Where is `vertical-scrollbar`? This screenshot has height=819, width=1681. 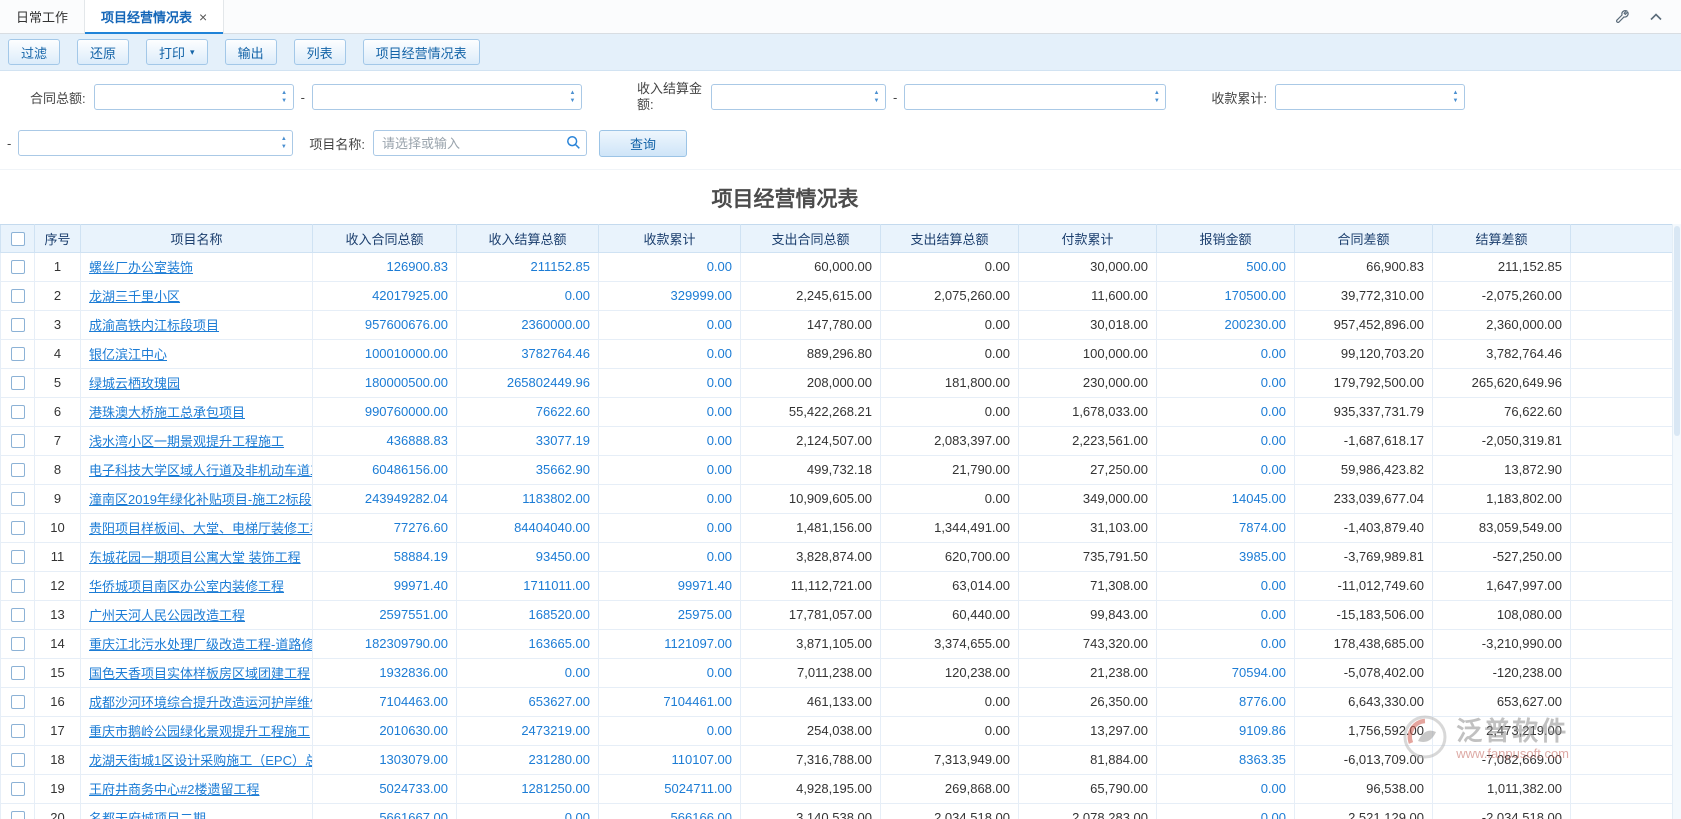 vertical-scrollbar is located at coordinates (1676, 521).